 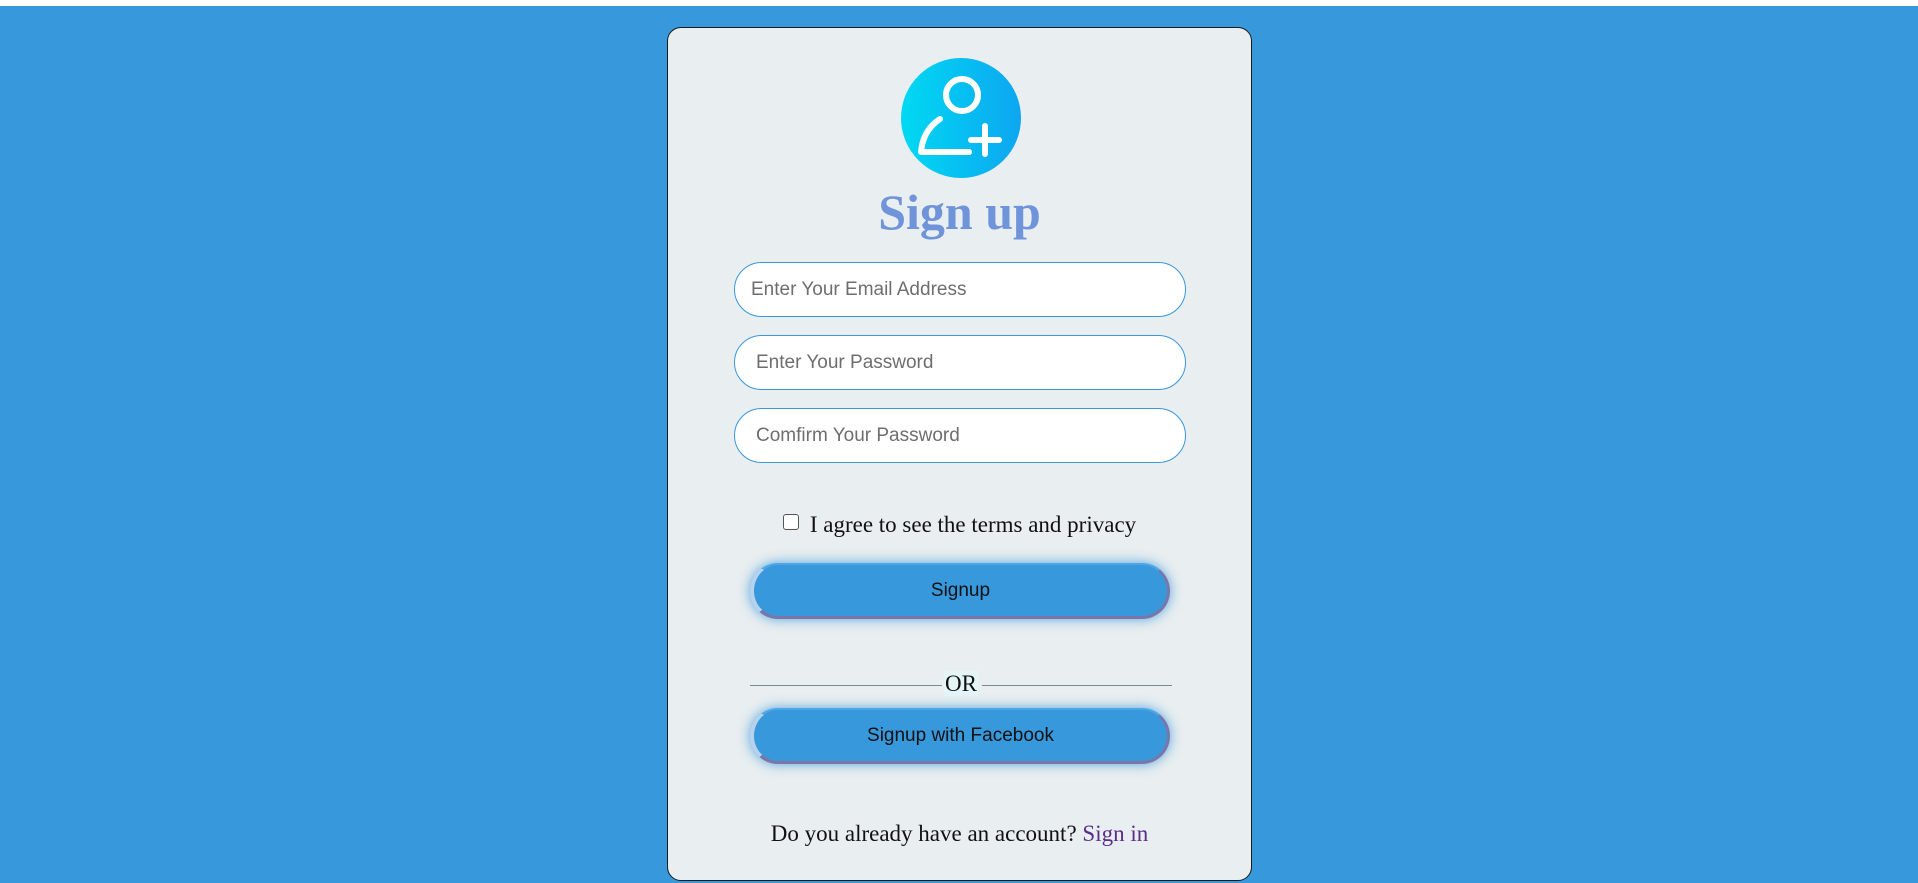 I want to click on terms-agreement: I agree to see the terms and privacy, so click(x=959, y=525).